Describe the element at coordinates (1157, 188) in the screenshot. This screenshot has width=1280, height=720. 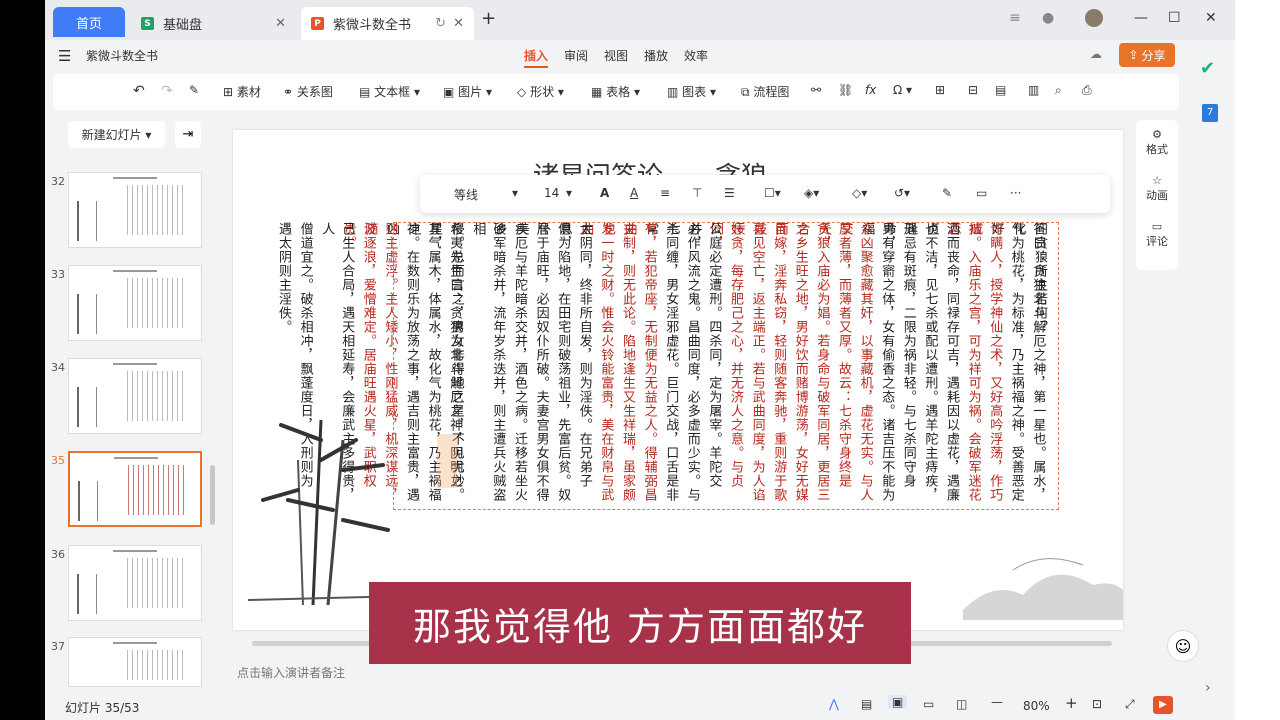
I see `animation-panel-button: ☆ 动画` at that location.